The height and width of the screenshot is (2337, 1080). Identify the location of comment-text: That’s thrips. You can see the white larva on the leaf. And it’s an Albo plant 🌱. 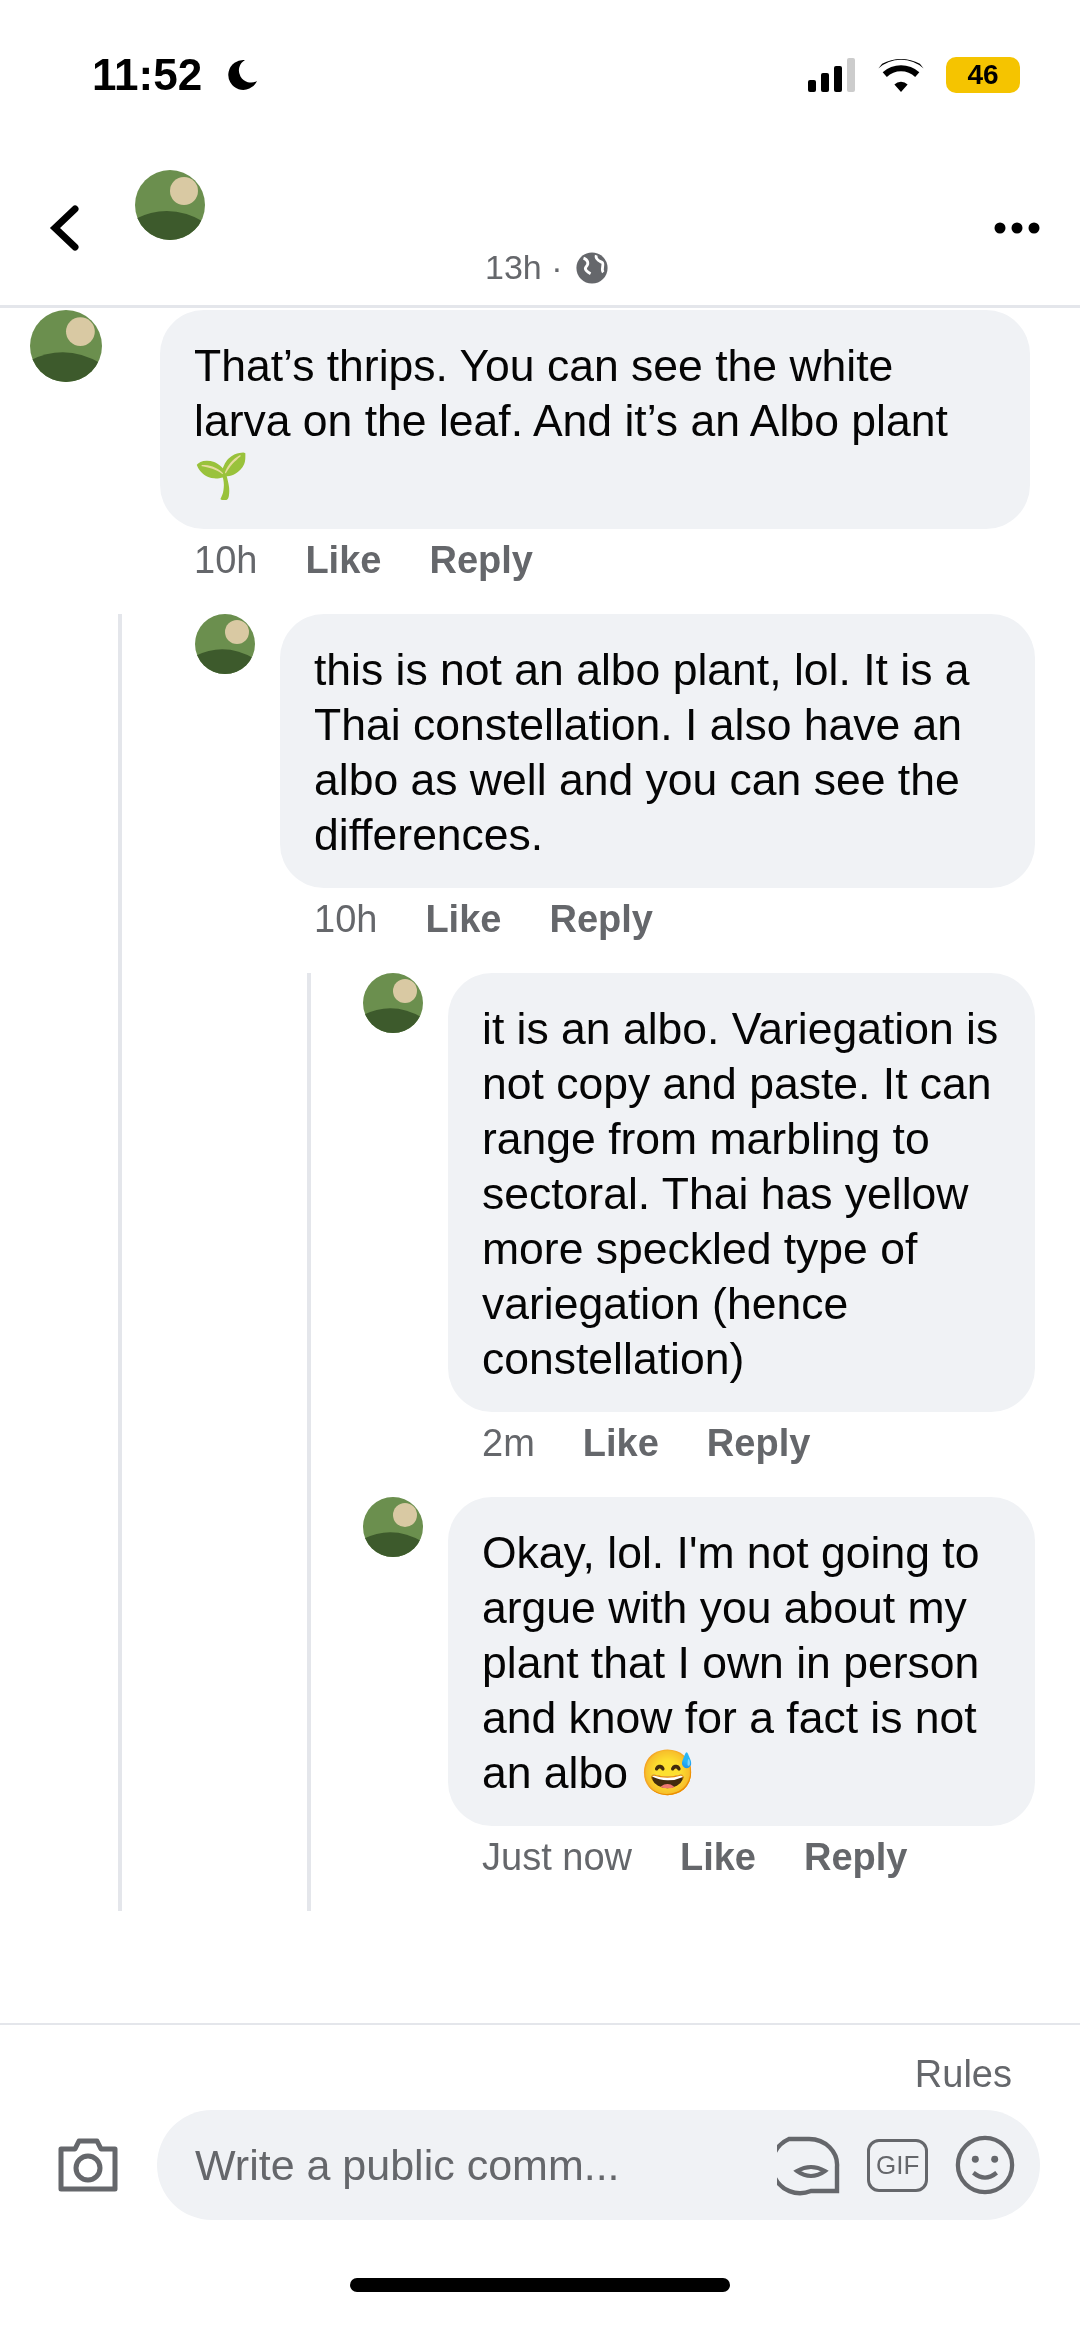
(595, 419).